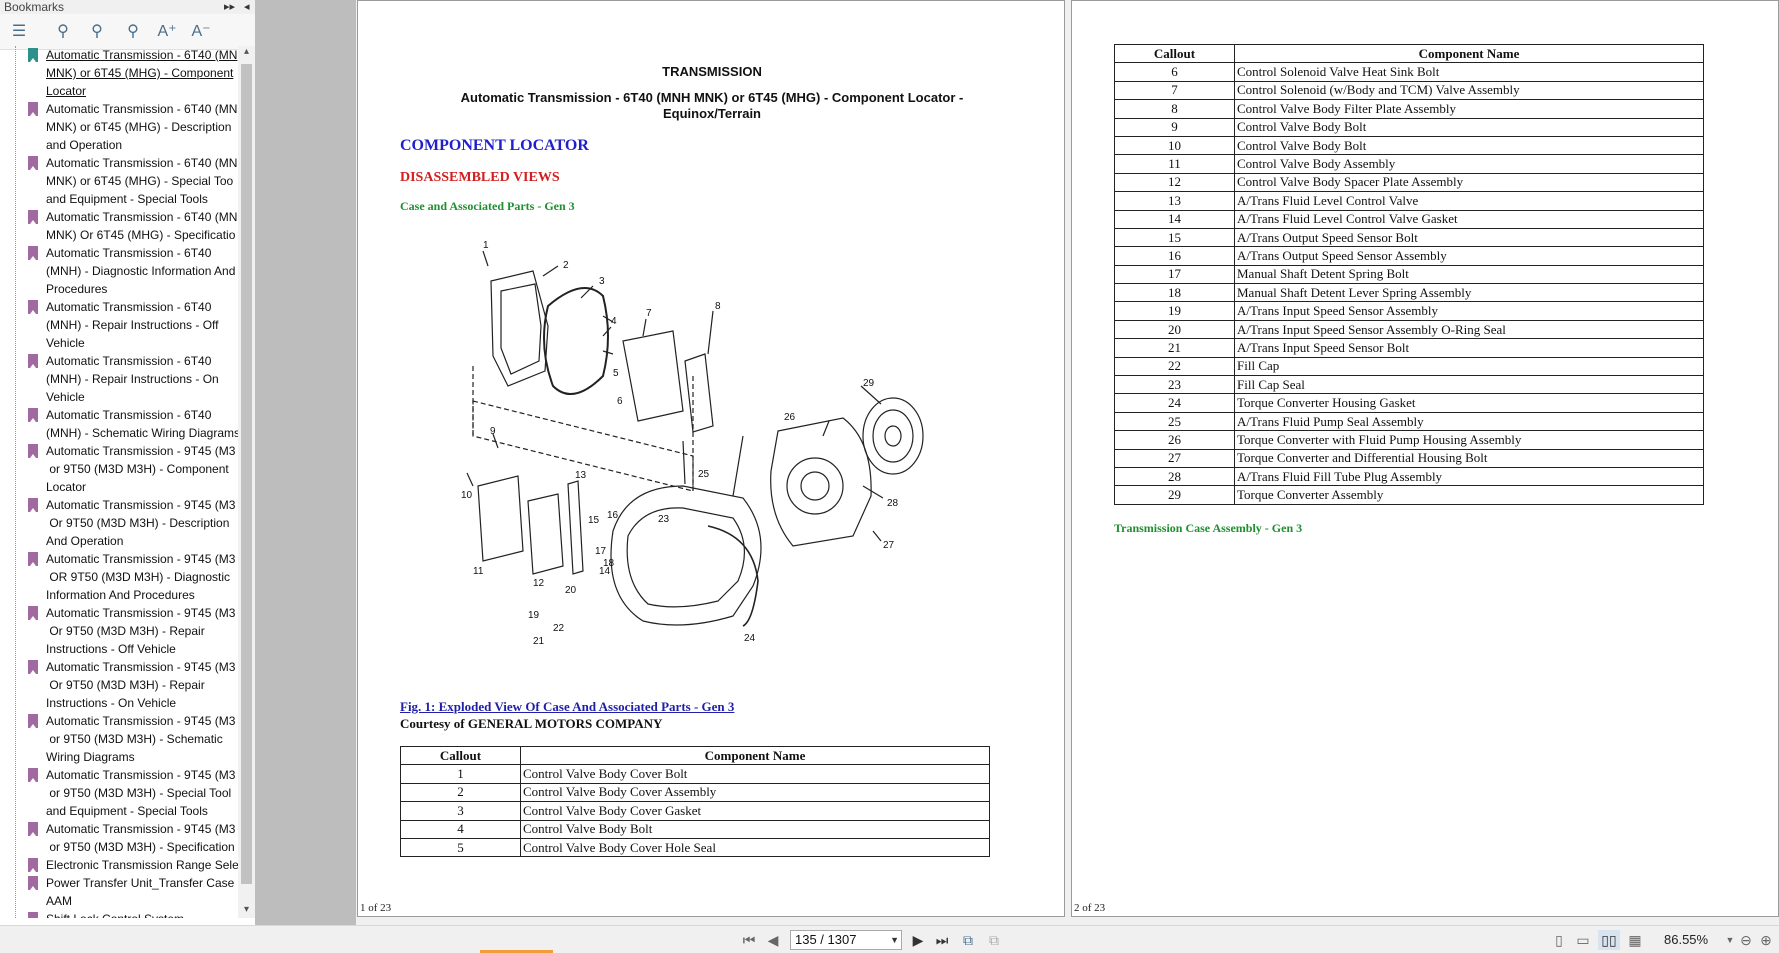 Image resolution: width=1779 pixels, height=953 pixels. Describe the element at coordinates (97, 32) in the screenshot. I see `find-bookmark-icon: ⚲` at that location.